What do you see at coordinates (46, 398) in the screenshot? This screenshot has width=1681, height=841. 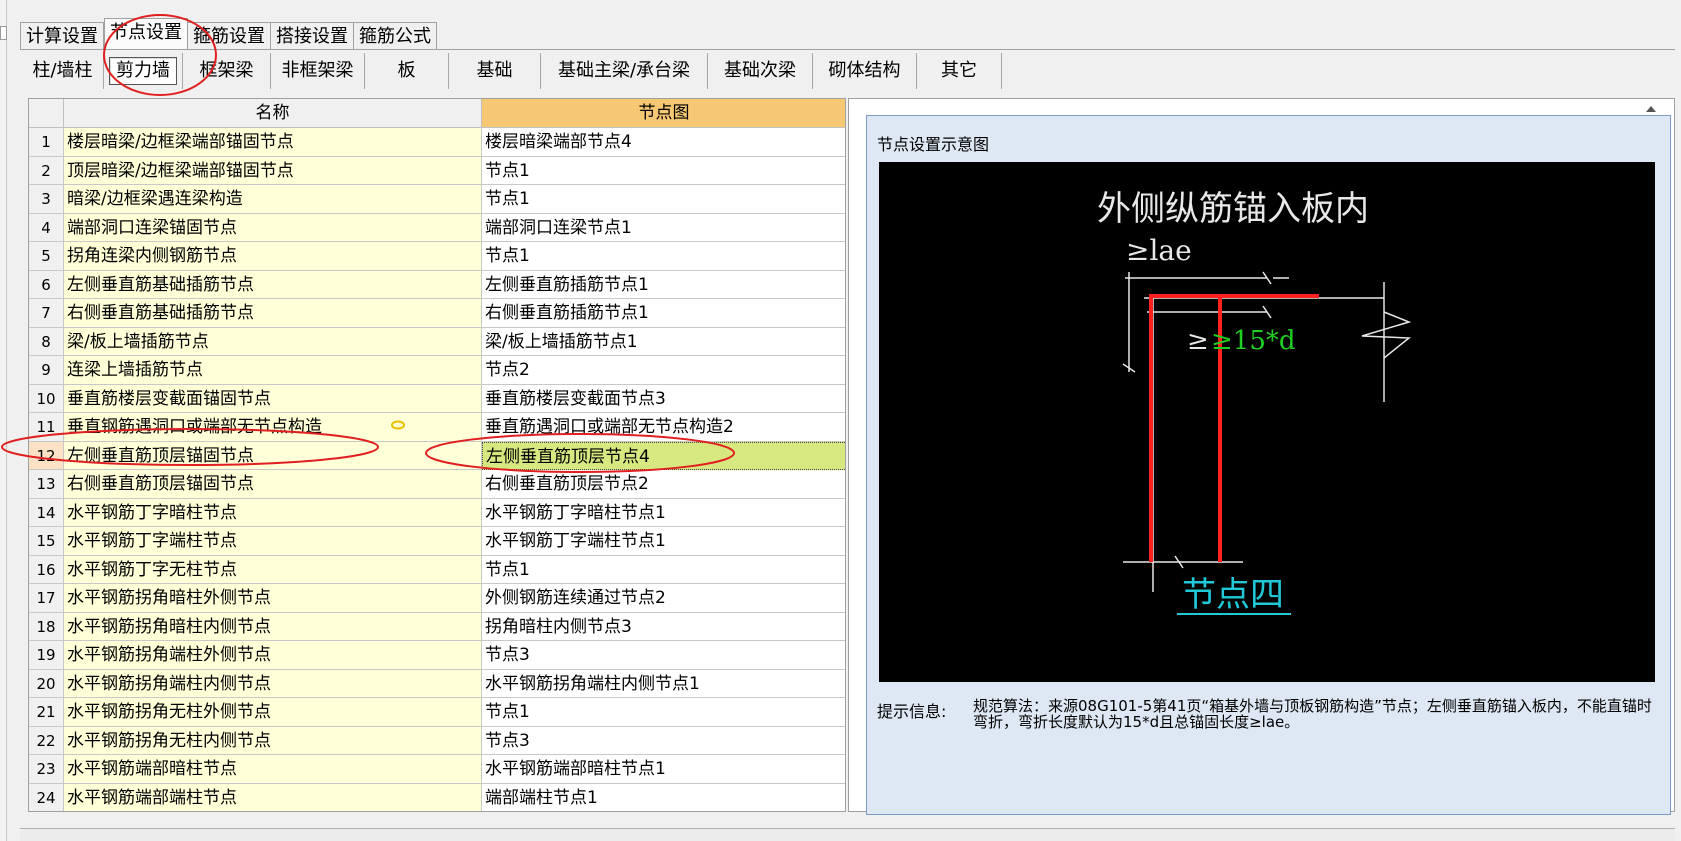 I see `row-number: 10` at bounding box center [46, 398].